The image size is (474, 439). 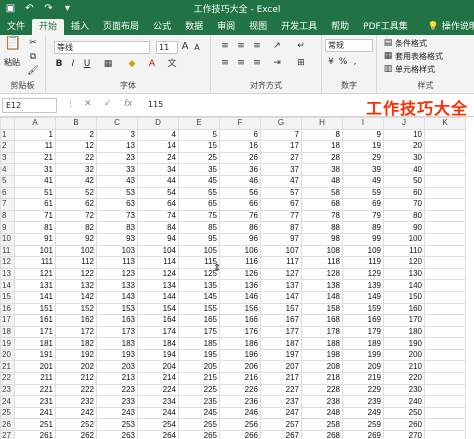 I want to click on cell: 83, so click(x=117, y=227).